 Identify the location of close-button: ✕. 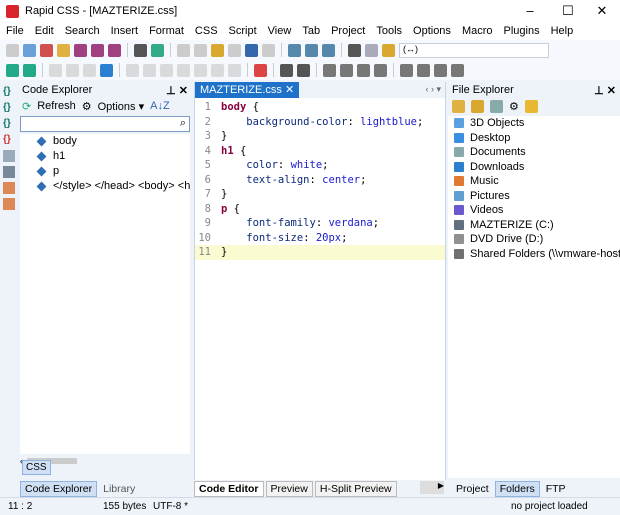
(602, 11).